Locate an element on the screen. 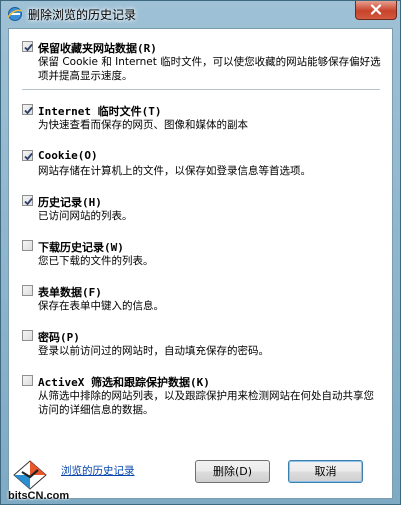  option-description: 已访问网站的列表。 is located at coordinates (85, 216).